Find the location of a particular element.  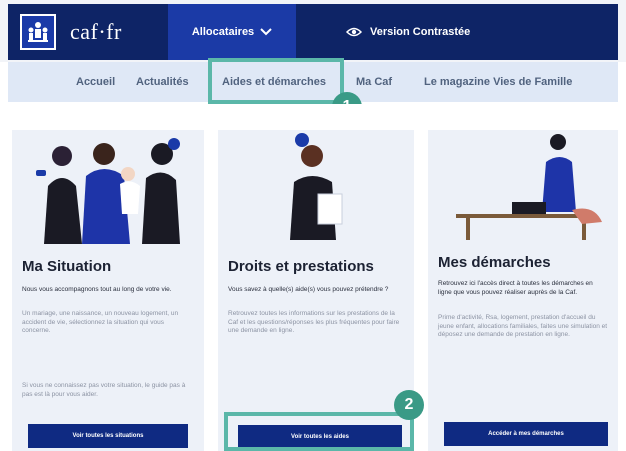

family-logo-icon is located at coordinates (38, 32).